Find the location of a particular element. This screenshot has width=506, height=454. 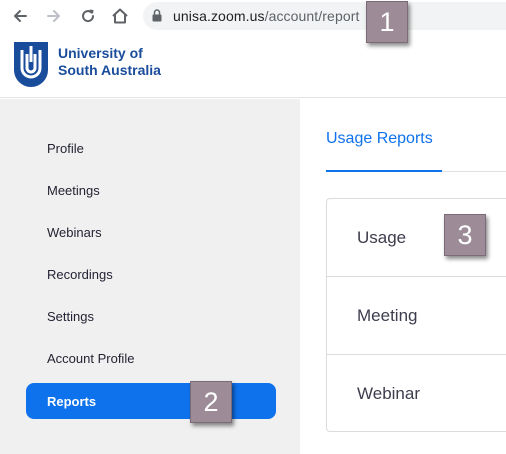

back-button is located at coordinates (20, 16).